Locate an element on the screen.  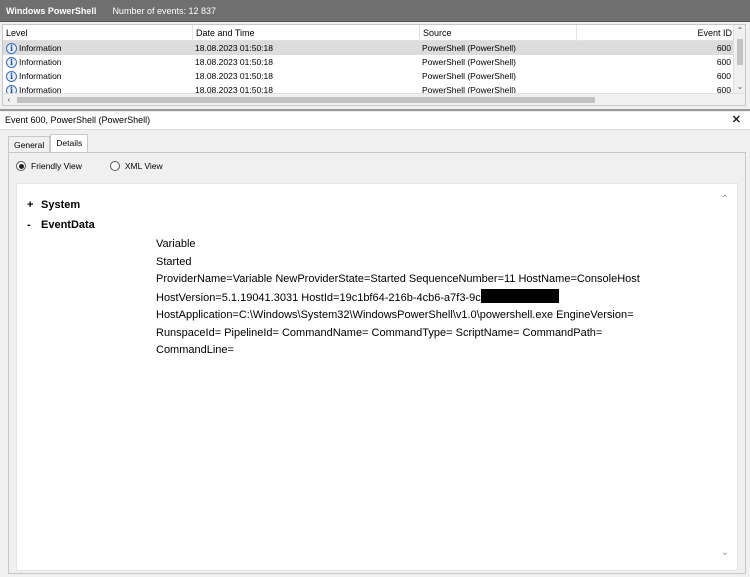
pane-splitter is located at coordinates (375, 110).